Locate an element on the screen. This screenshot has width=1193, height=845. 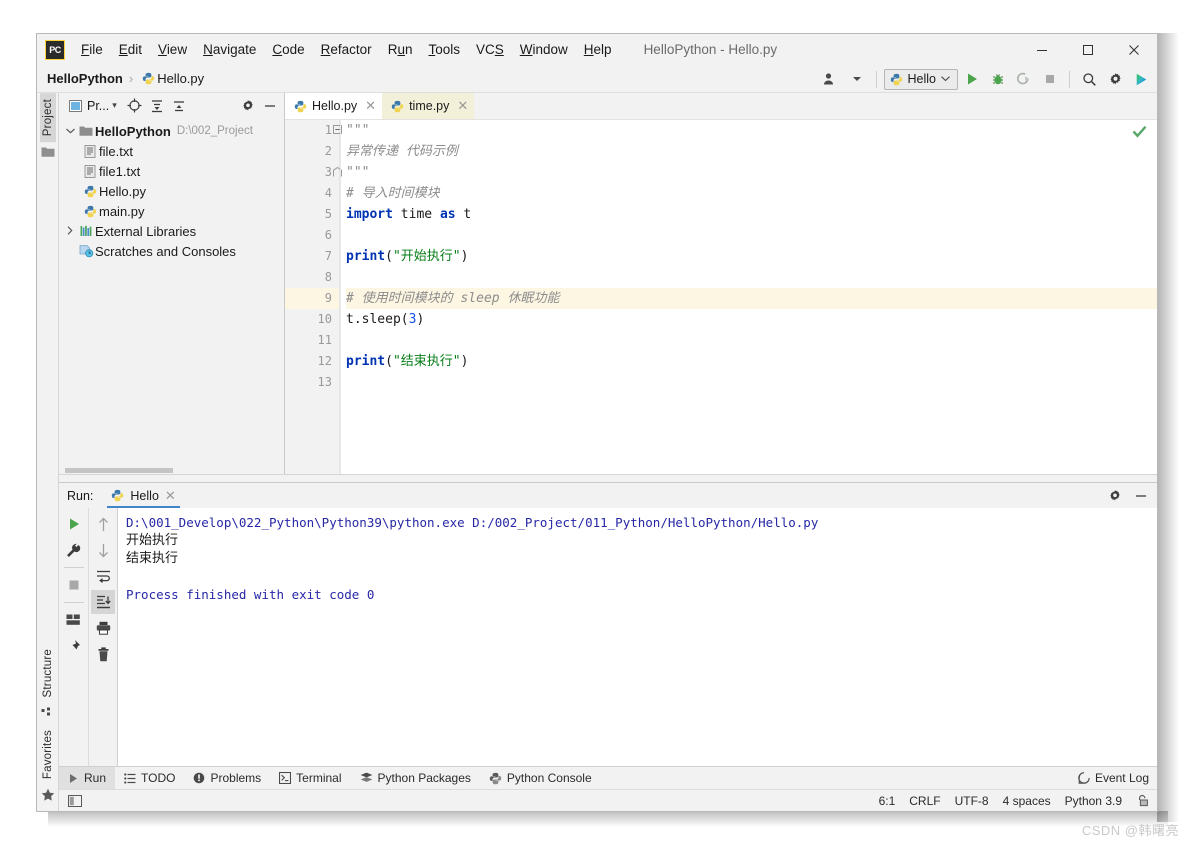
unlocked-icon is located at coordinates (1142, 800).